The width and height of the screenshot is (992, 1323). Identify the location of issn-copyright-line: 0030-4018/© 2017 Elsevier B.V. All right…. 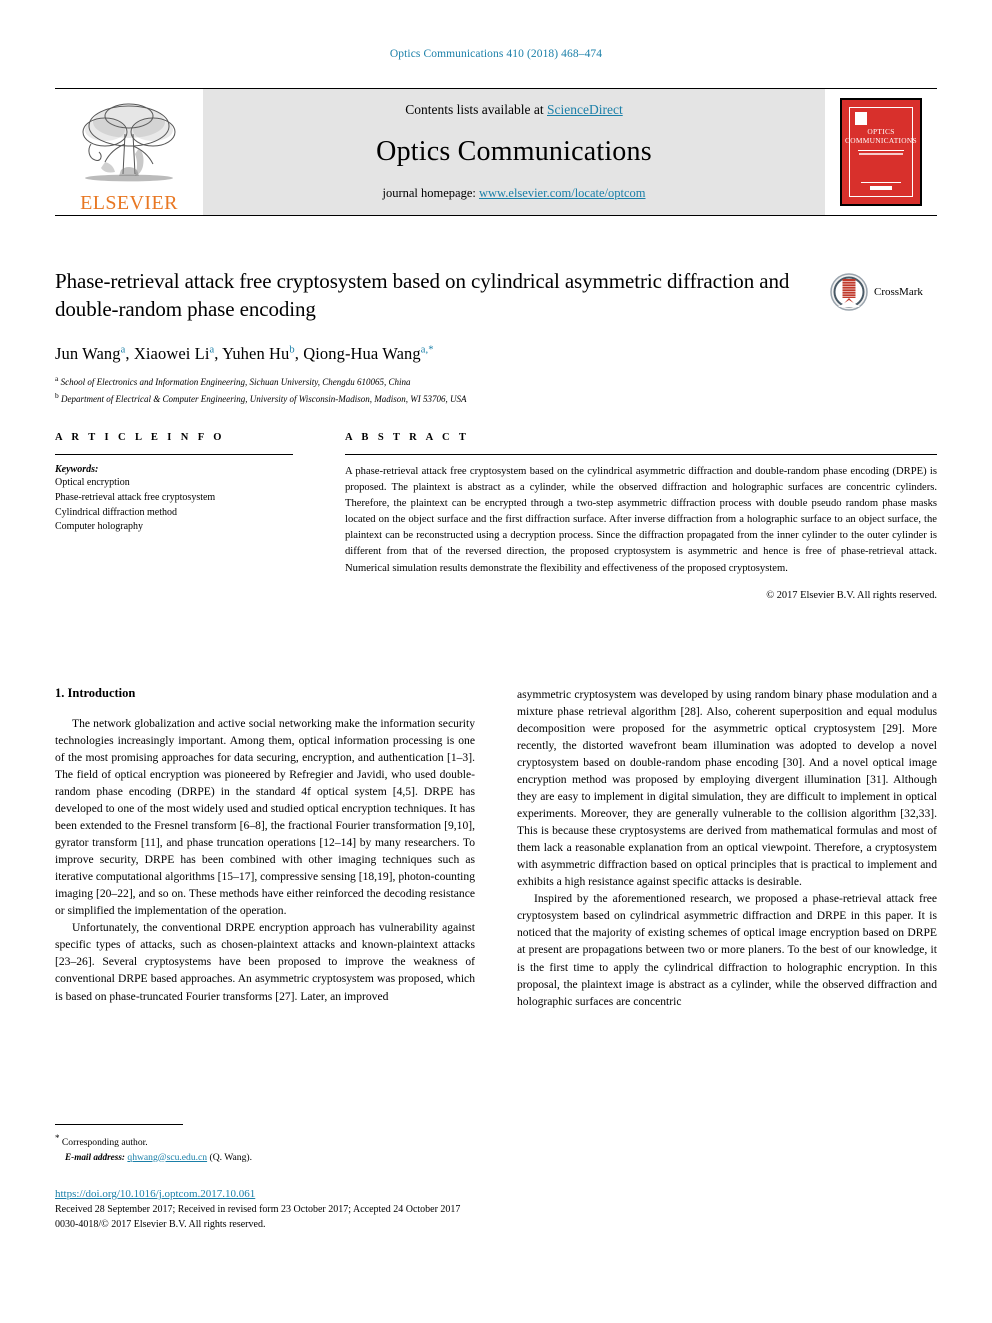
(160, 1224).